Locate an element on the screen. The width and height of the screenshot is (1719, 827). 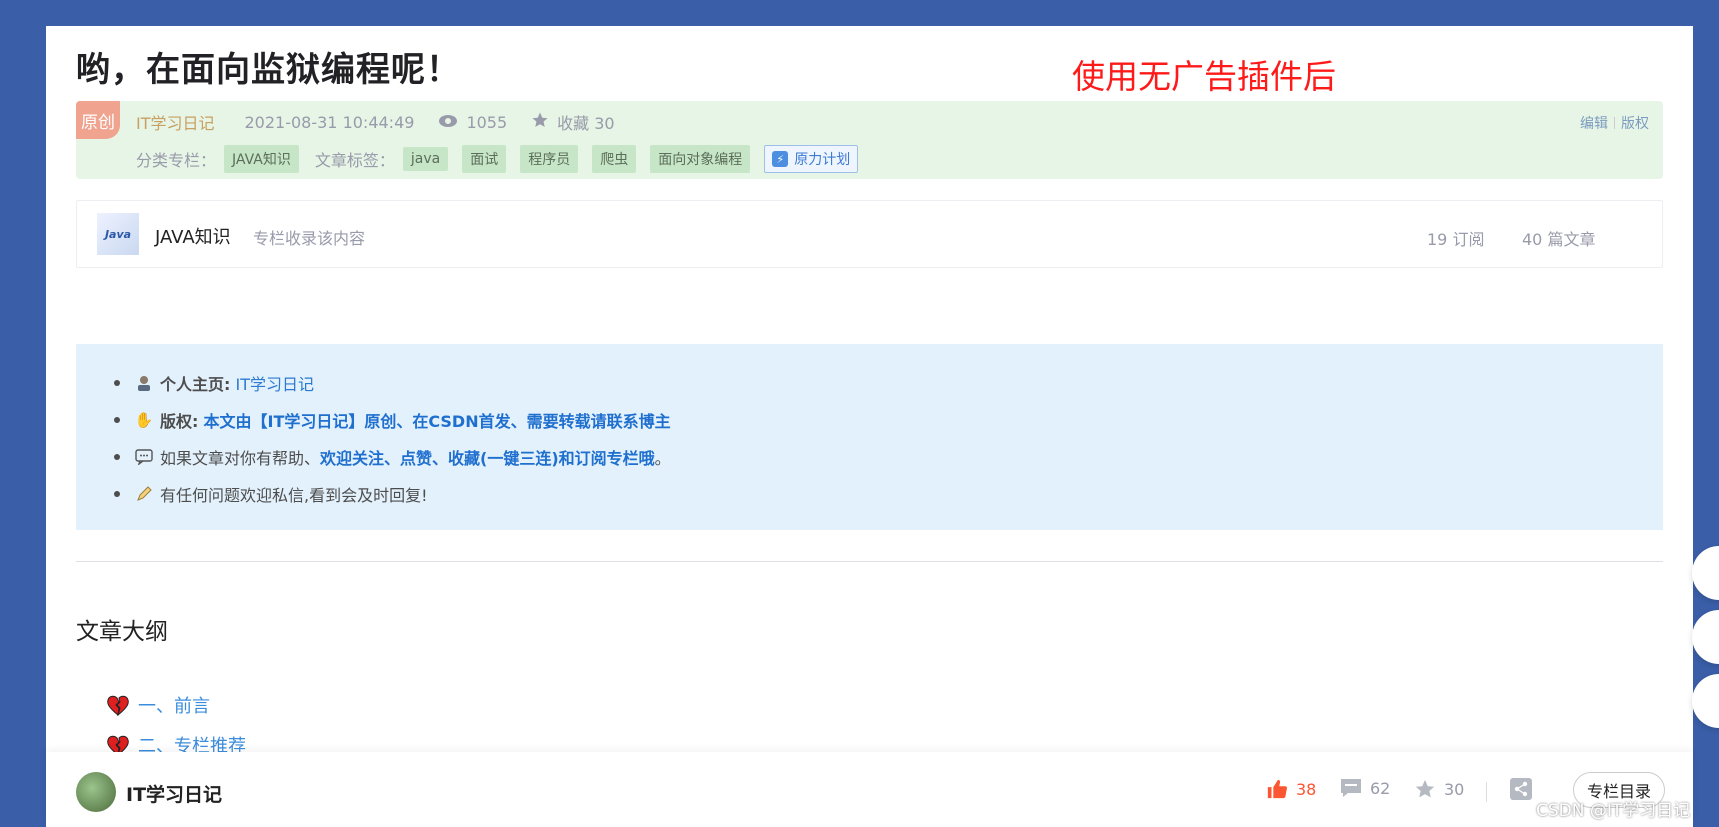
toolbar-author-name: IT学习日记 is located at coordinates (174, 793).